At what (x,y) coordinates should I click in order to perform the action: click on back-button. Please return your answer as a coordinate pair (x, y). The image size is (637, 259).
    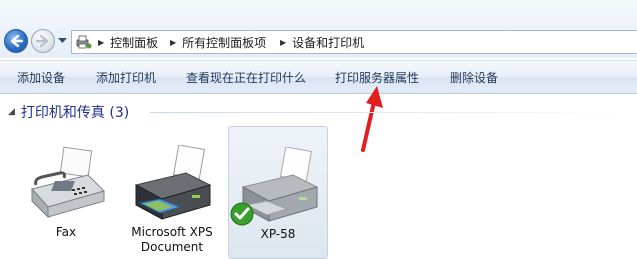
    Looking at the image, I should click on (16, 41).